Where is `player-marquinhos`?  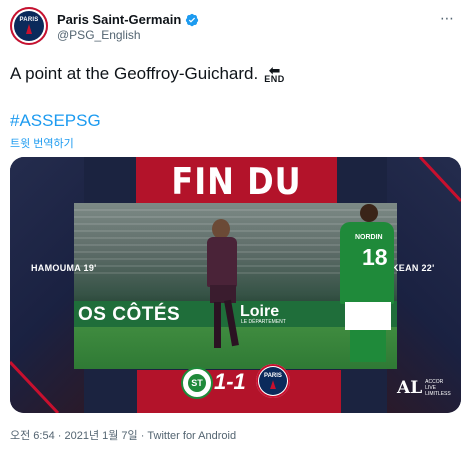
player-marquinhos is located at coordinates (222, 262).